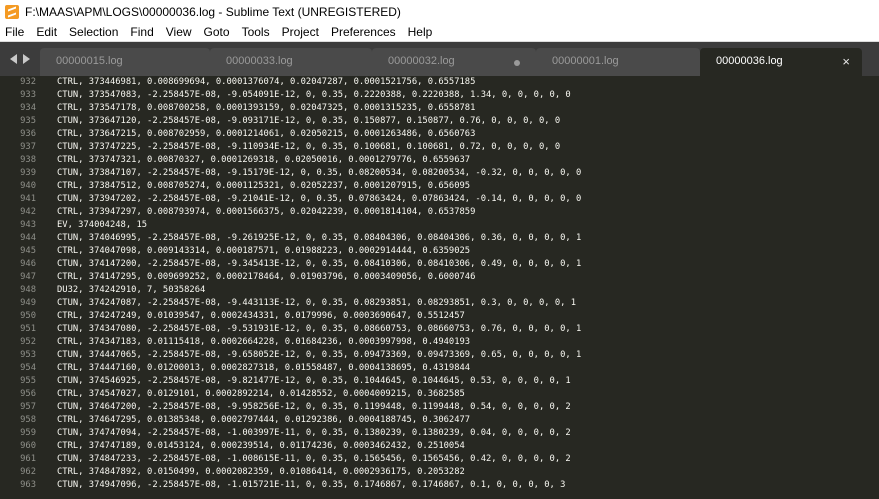 This screenshot has height=499, width=879. Describe the element at coordinates (12, 11) in the screenshot. I see `sublime-text-icon` at that location.